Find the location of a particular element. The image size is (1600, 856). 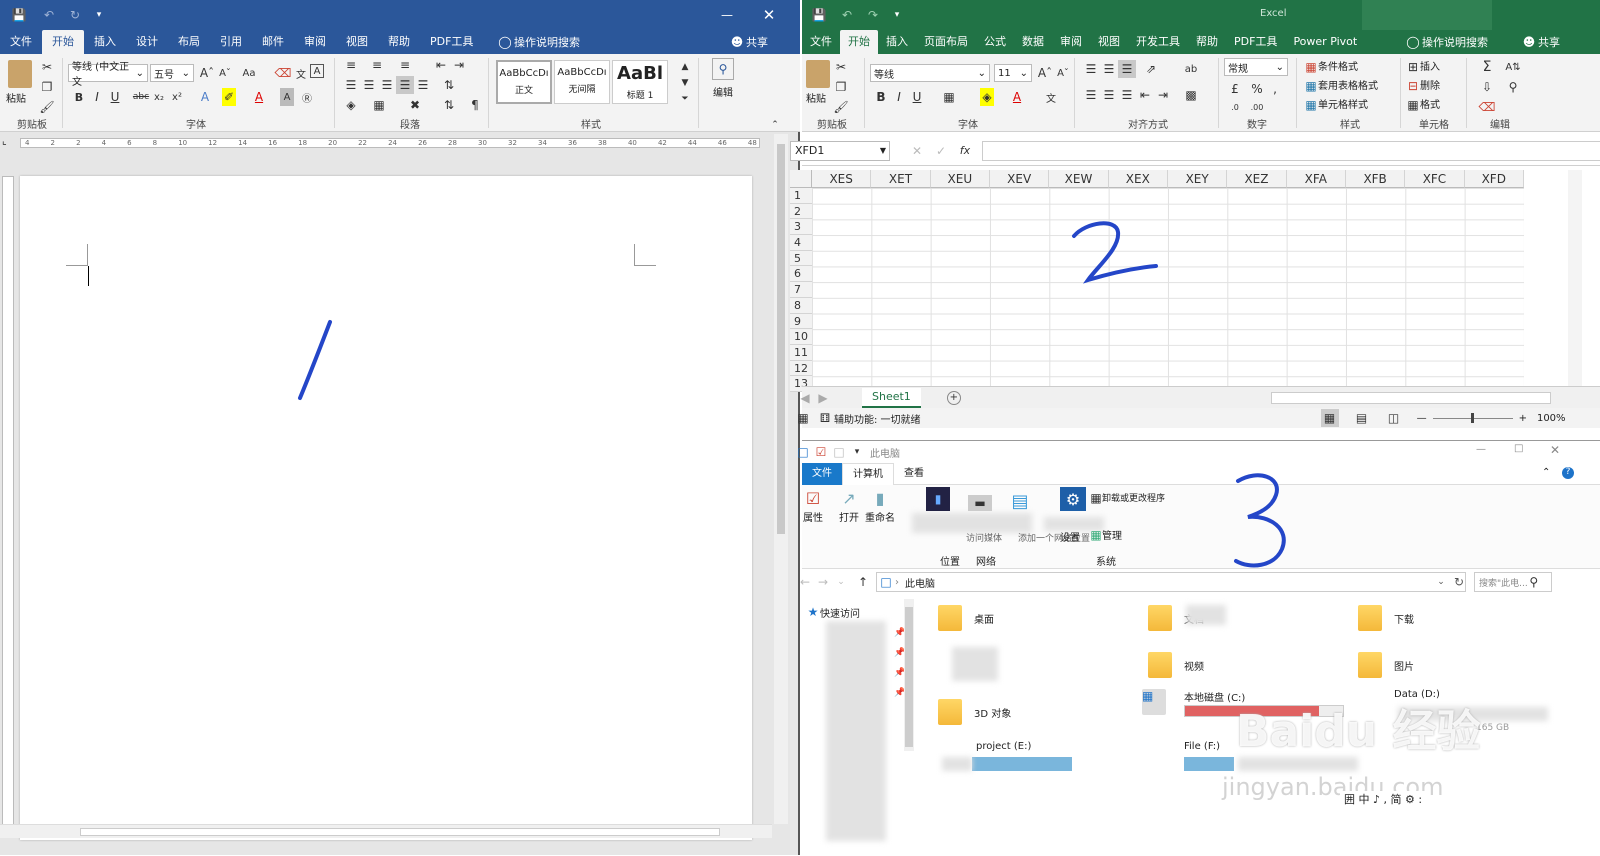

settings-label: 设置 is located at coordinates (1070, 536).